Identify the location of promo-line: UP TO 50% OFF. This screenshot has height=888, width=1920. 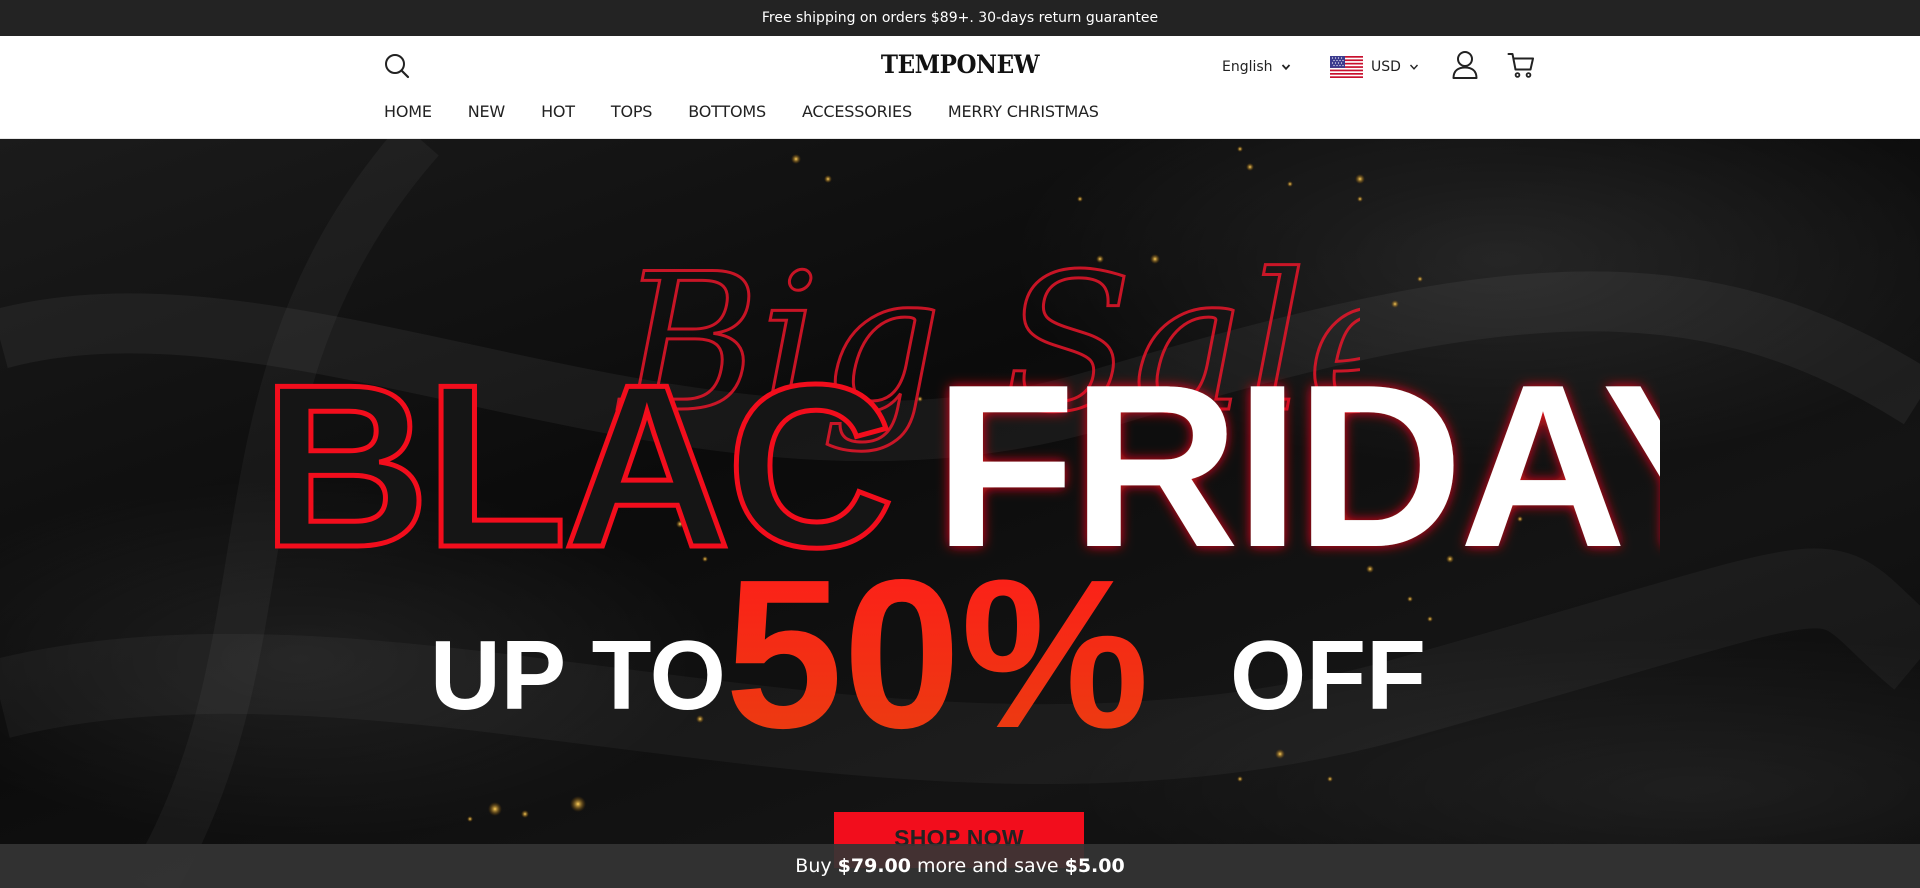
(928, 659).